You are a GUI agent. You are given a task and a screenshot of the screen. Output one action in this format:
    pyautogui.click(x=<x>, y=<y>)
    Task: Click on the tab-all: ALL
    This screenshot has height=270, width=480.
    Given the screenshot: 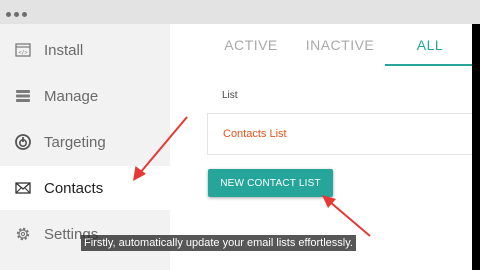 What is the action you would take?
    pyautogui.click(x=430, y=45)
    